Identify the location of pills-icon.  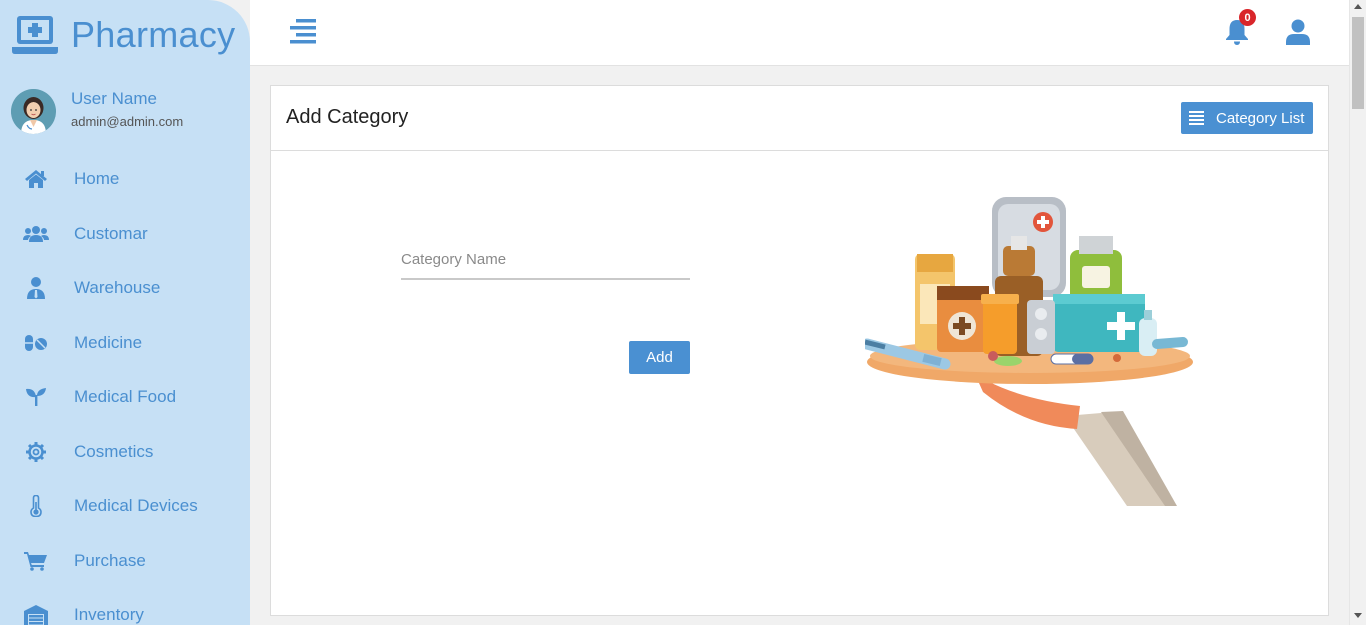
(36, 343).